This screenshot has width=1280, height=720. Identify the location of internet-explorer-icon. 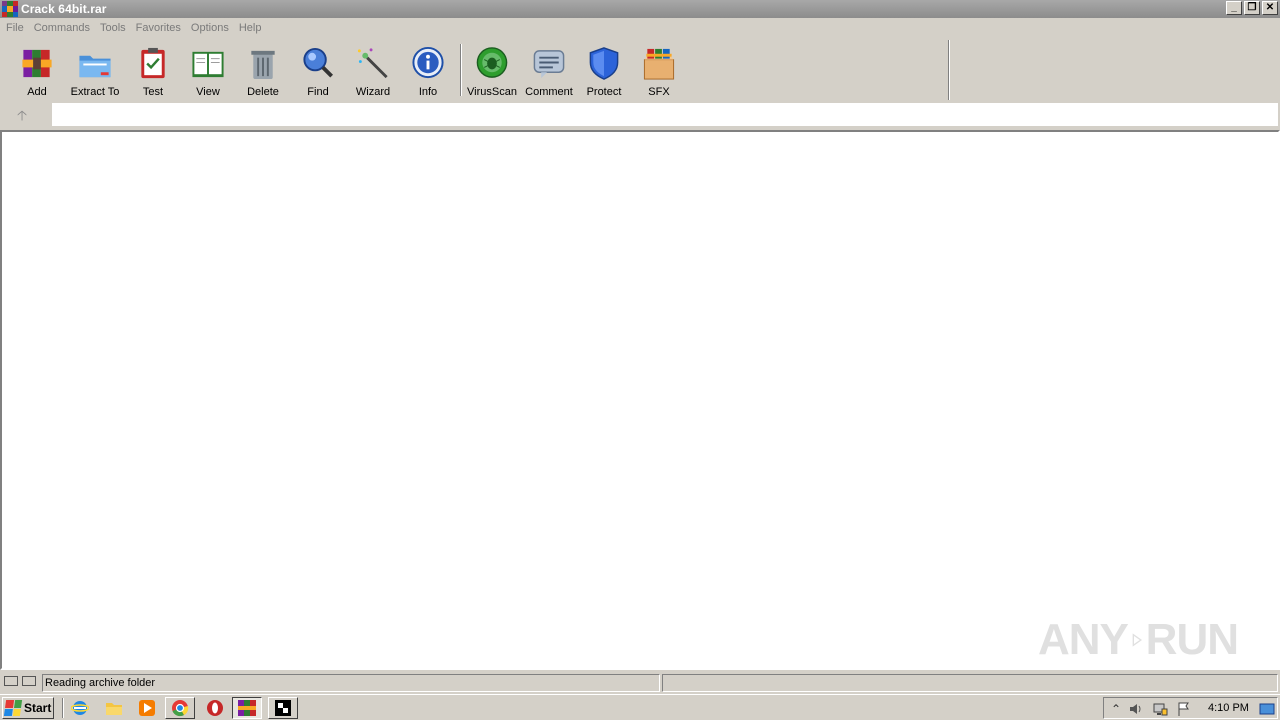
(80, 708).